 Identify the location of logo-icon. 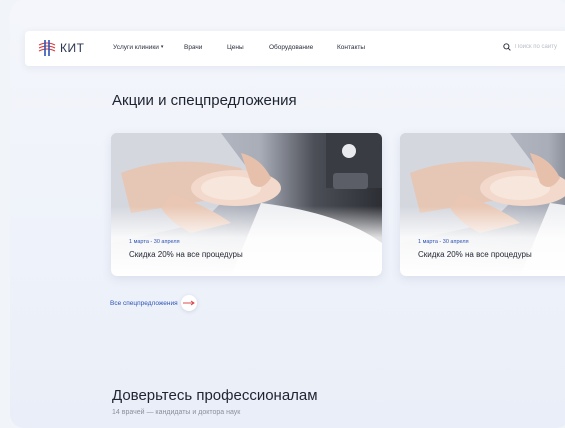
(47, 48).